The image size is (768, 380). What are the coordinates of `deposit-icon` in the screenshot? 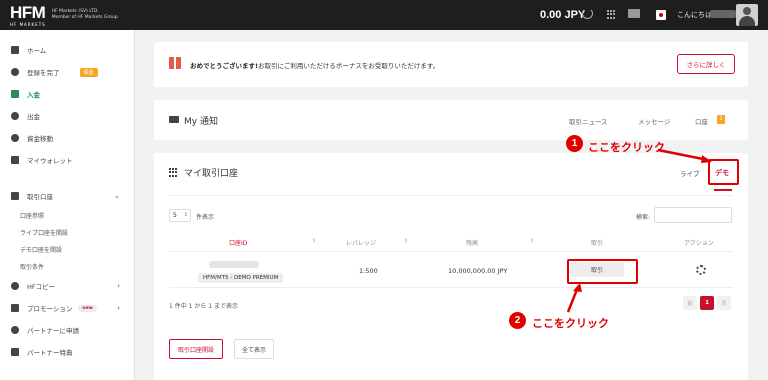 It's located at (15, 94).